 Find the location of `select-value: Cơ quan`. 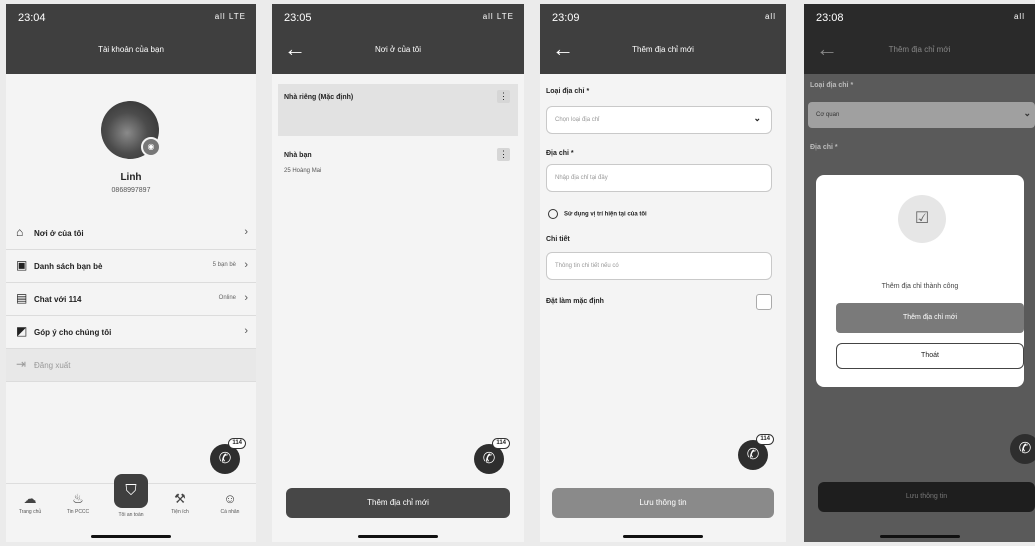

select-value: Cơ quan is located at coordinates (828, 115).